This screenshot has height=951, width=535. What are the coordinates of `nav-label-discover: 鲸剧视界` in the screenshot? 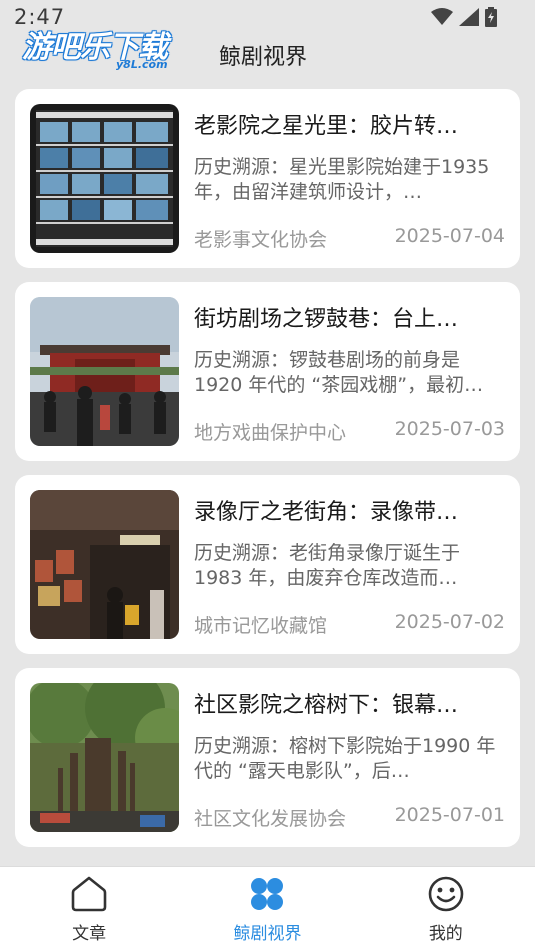 It's located at (267, 934).